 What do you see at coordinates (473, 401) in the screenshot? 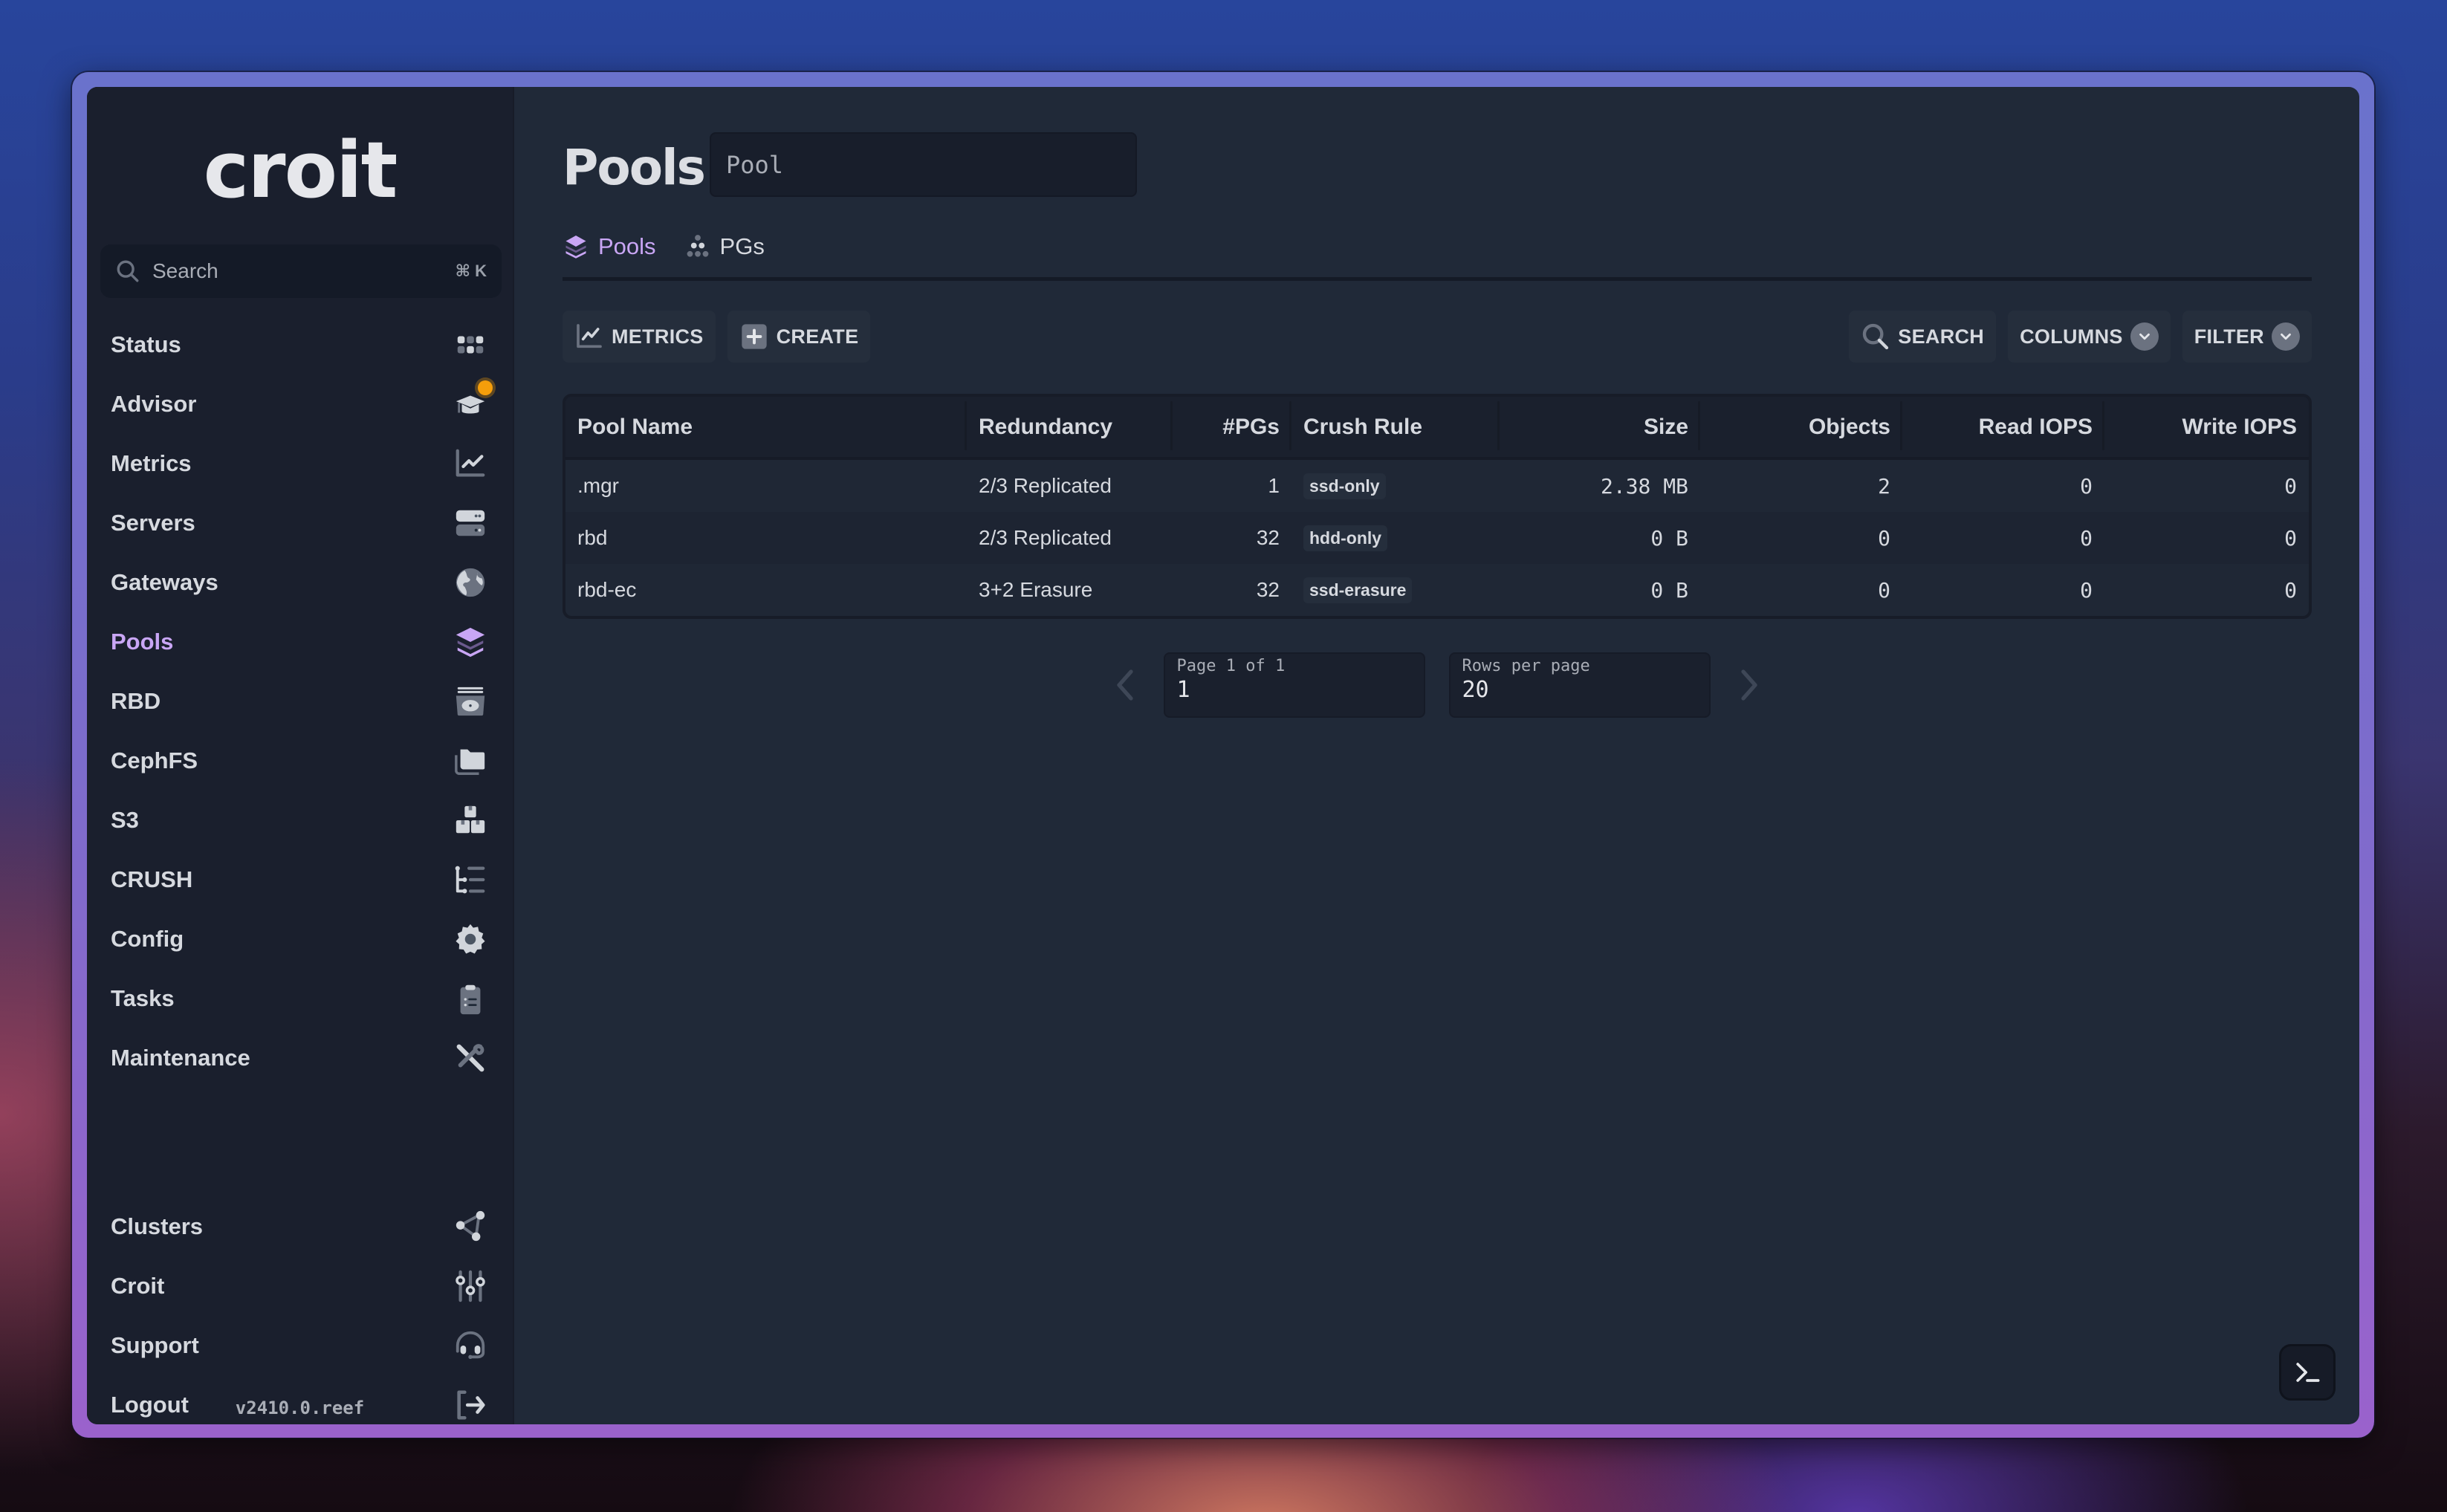
I see `graduation-cap-icon` at bounding box center [473, 401].